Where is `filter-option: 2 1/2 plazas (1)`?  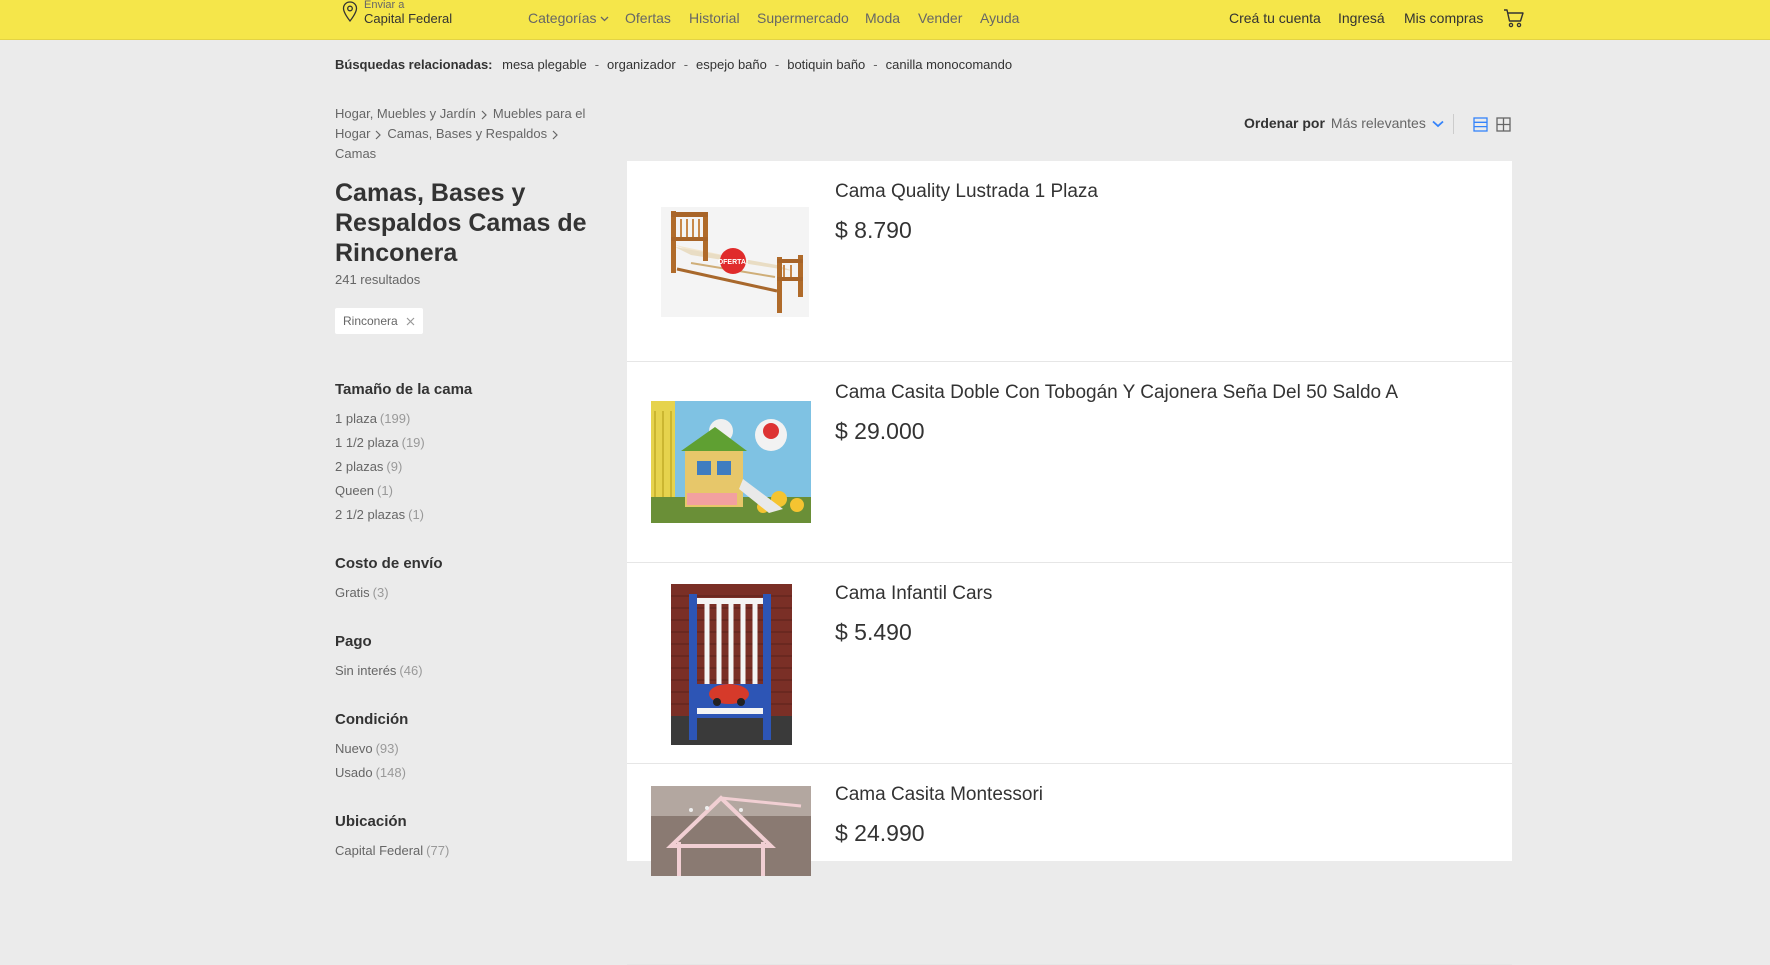 filter-option: 2 1/2 plazas (1) is located at coordinates (379, 514).